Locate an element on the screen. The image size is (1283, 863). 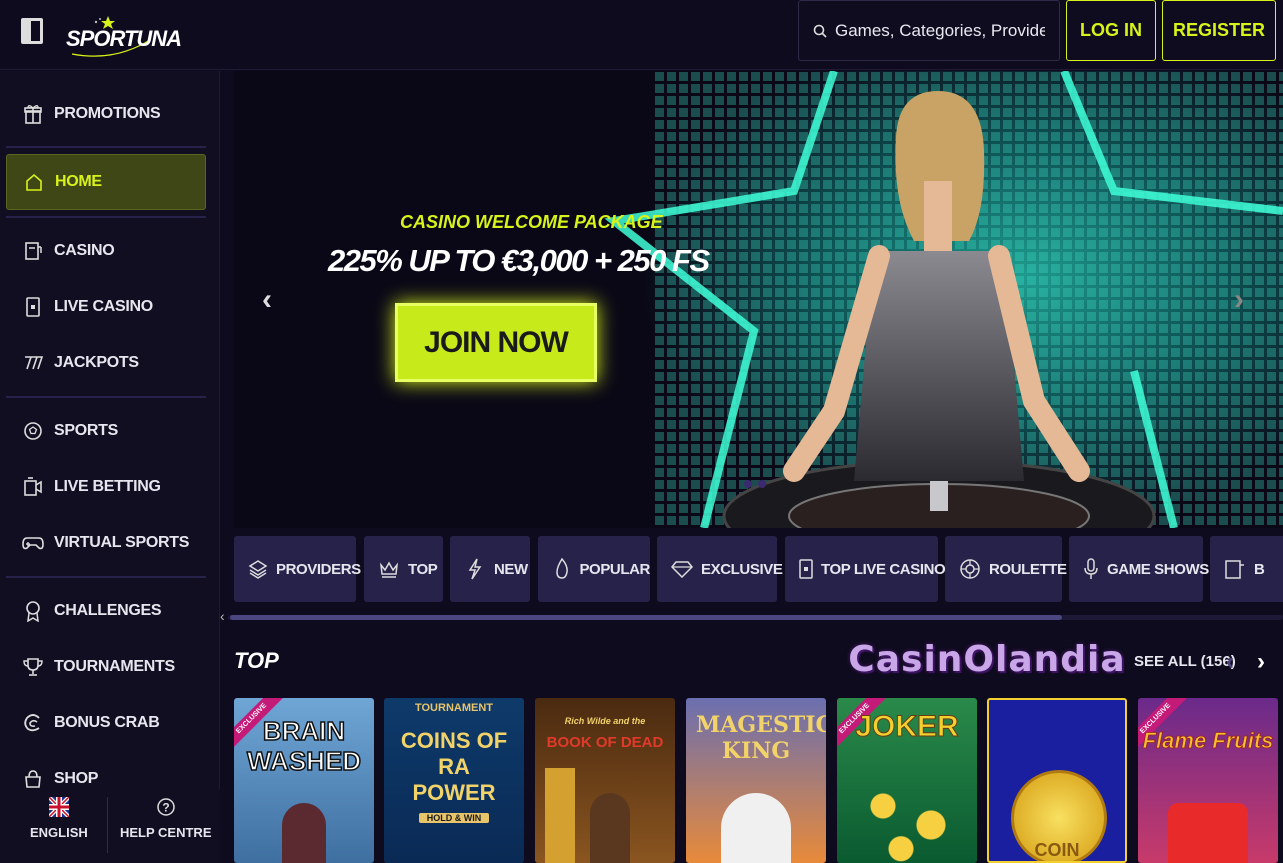
tab-label: ROULETTE is located at coordinates (1028, 569).